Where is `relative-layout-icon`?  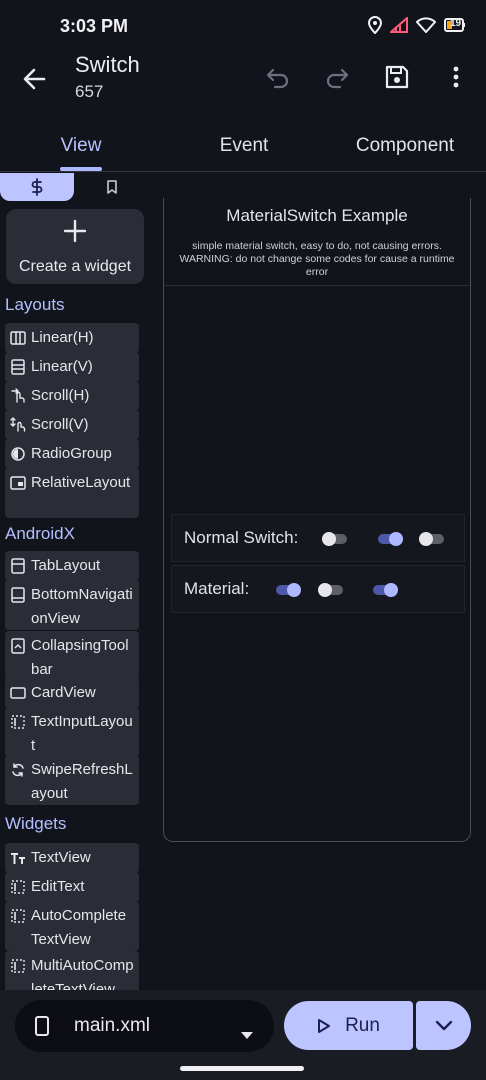 relative-layout-icon is located at coordinates (18, 483).